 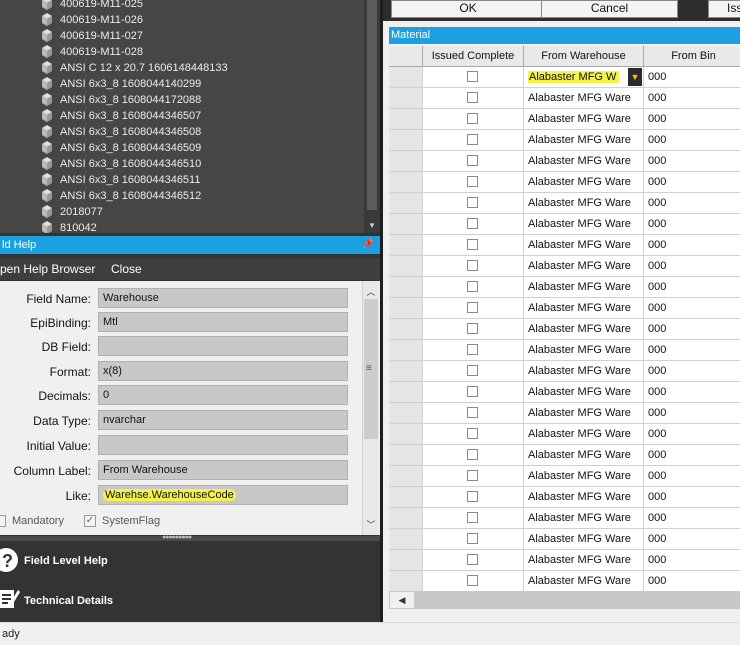 I want to click on tree-item: ANSI 6x3_8 1608044140299, so click(x=120, y=84).